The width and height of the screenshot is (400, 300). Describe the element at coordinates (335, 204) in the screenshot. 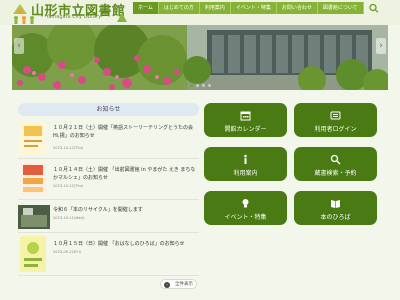

I see `book-icon` at that location.